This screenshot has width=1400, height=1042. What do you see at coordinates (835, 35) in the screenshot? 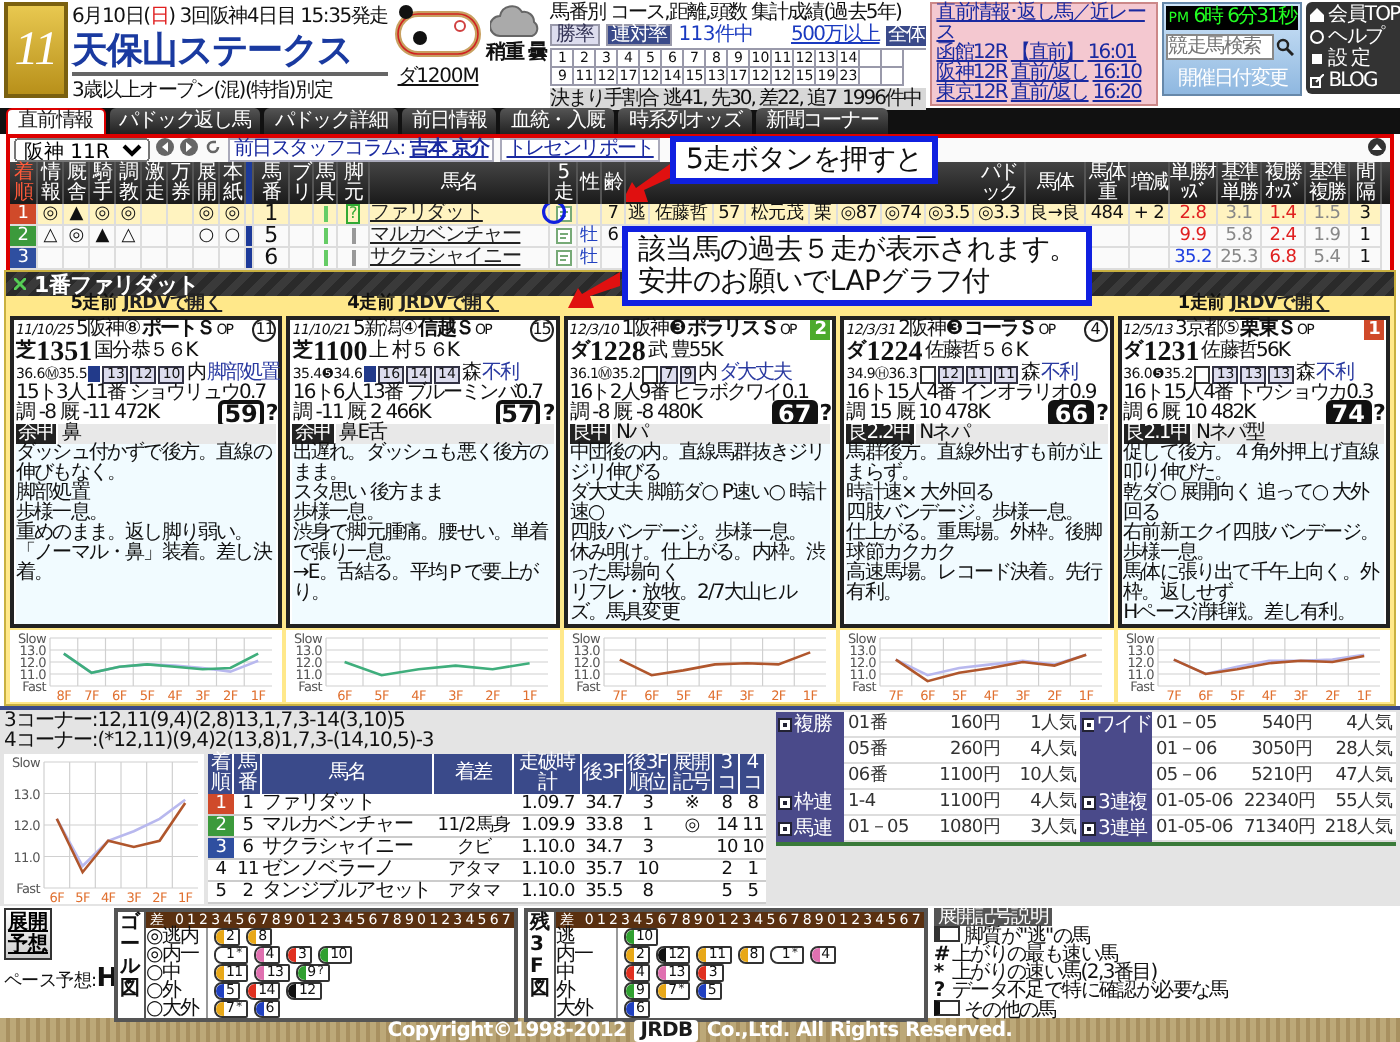
I see `class-link: 500万以上` at bounding box center [835, 35].